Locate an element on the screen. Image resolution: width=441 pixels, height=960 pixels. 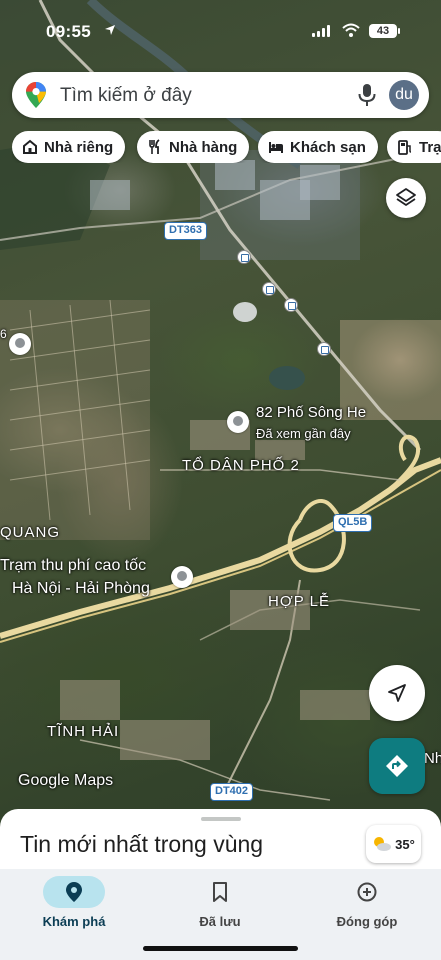
partly-cloudy-icon is located at coordinates (383, 844).